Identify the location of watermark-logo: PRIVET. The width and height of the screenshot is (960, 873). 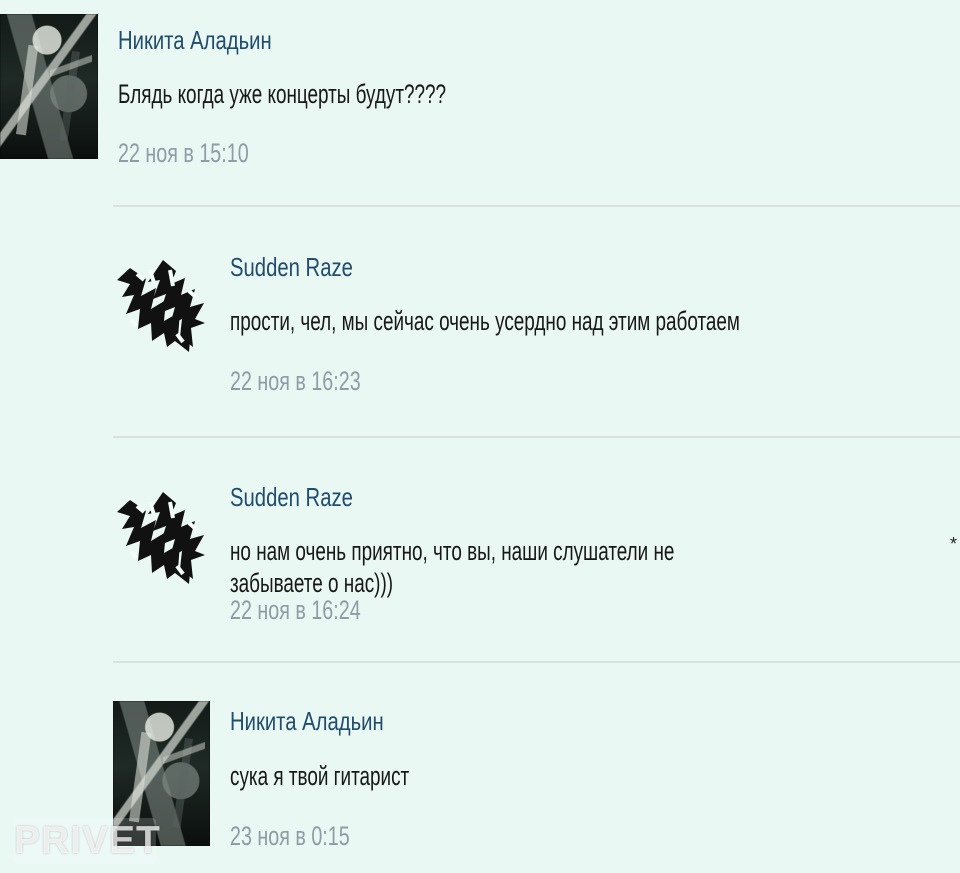
(87, 841).